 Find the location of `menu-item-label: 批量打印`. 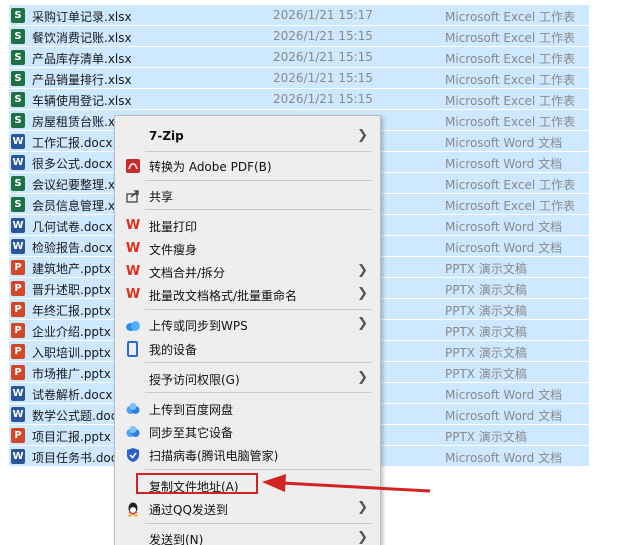

menu-item-label: 批量打印 is located at coordinates (173, 227).